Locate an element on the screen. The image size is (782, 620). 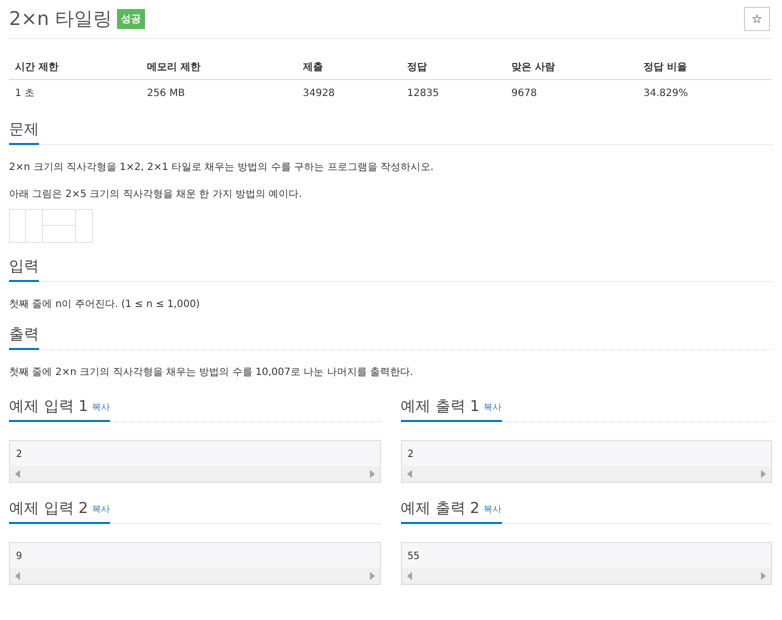
column-header: 맞은 사람 is located at coordinates (571, 67).